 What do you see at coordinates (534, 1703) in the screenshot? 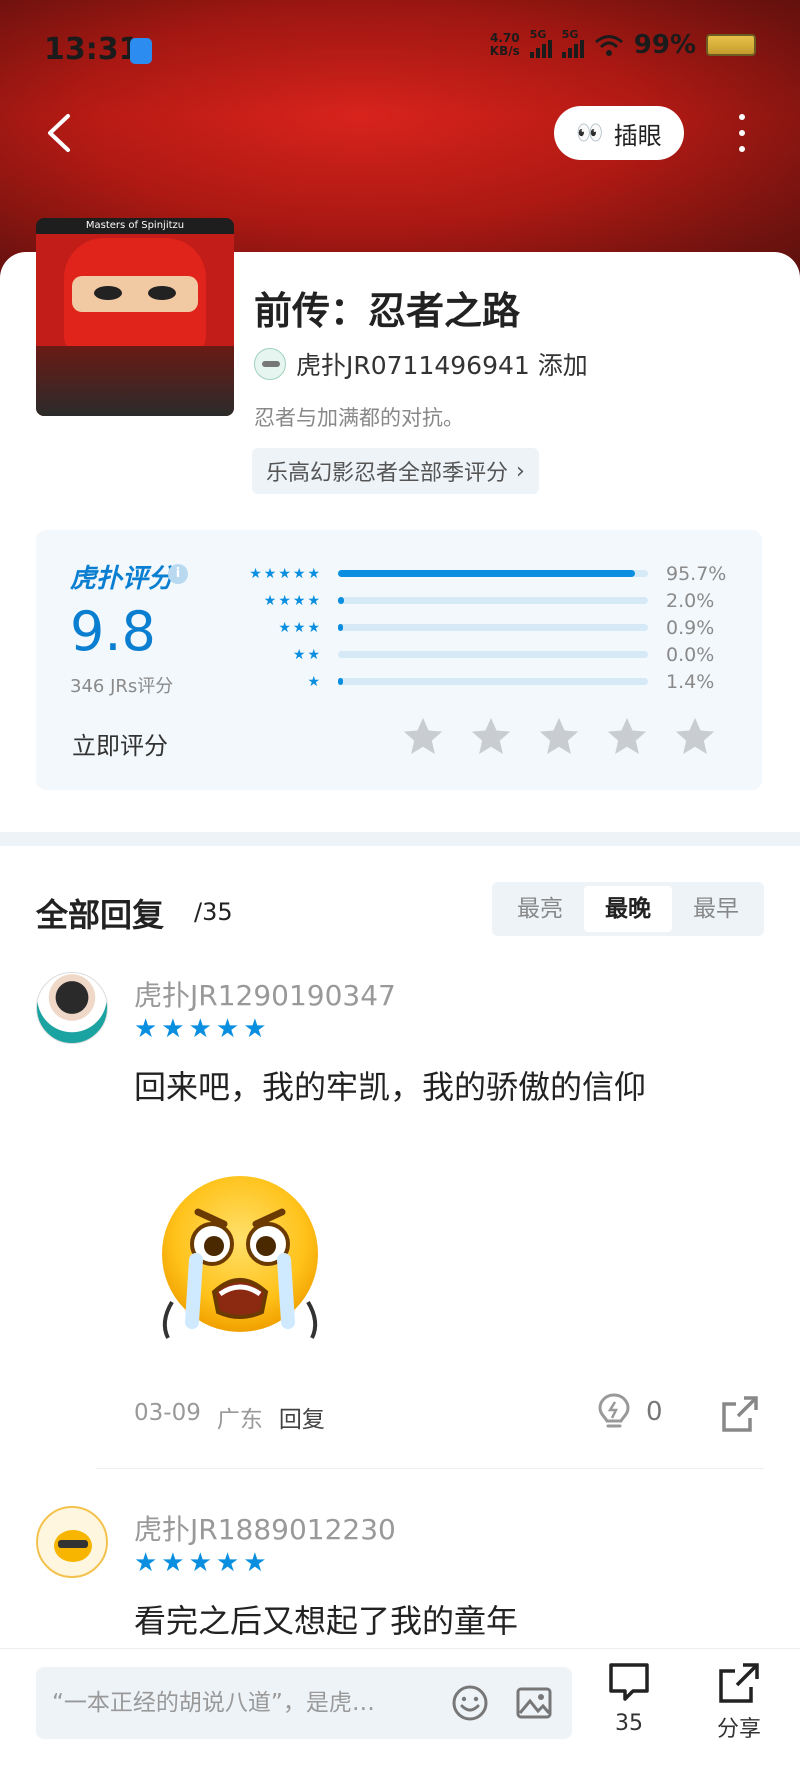
I see `image-icon` at bounding box center [534, 1703].